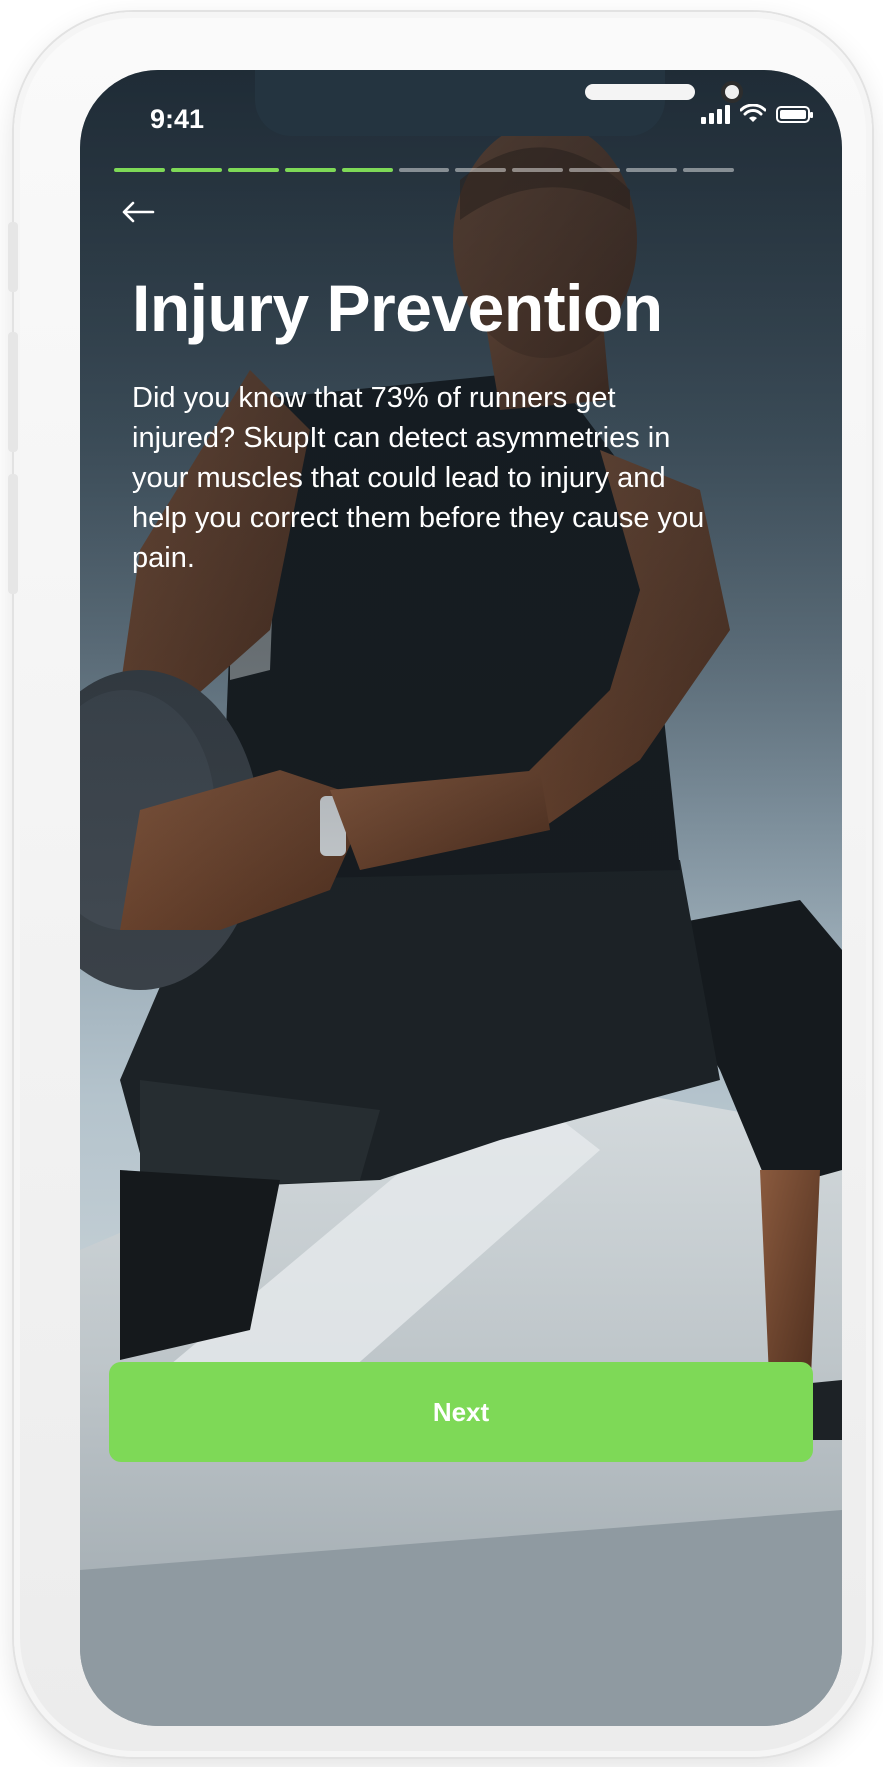 This screenshot has height=1767, width=883. Describe the element at coordinates (753, 113) in the screenshot. I see `wifi-icon` at that location.